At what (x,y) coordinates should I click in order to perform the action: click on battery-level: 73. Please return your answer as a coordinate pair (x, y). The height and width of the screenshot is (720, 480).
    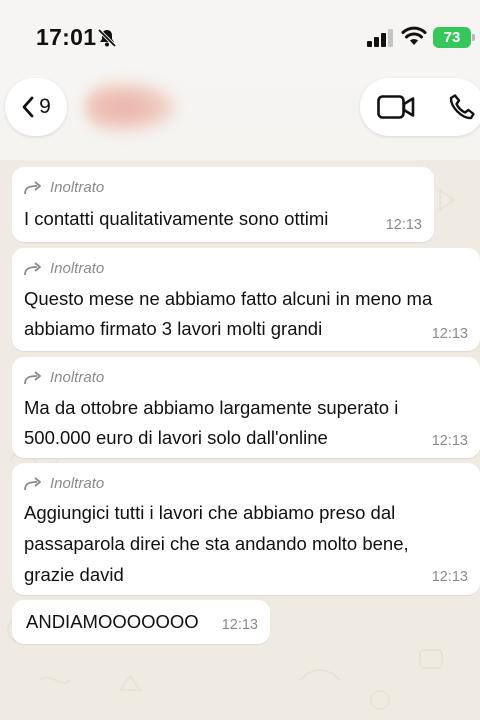
    Looking at the image, I should click on (452, 37).